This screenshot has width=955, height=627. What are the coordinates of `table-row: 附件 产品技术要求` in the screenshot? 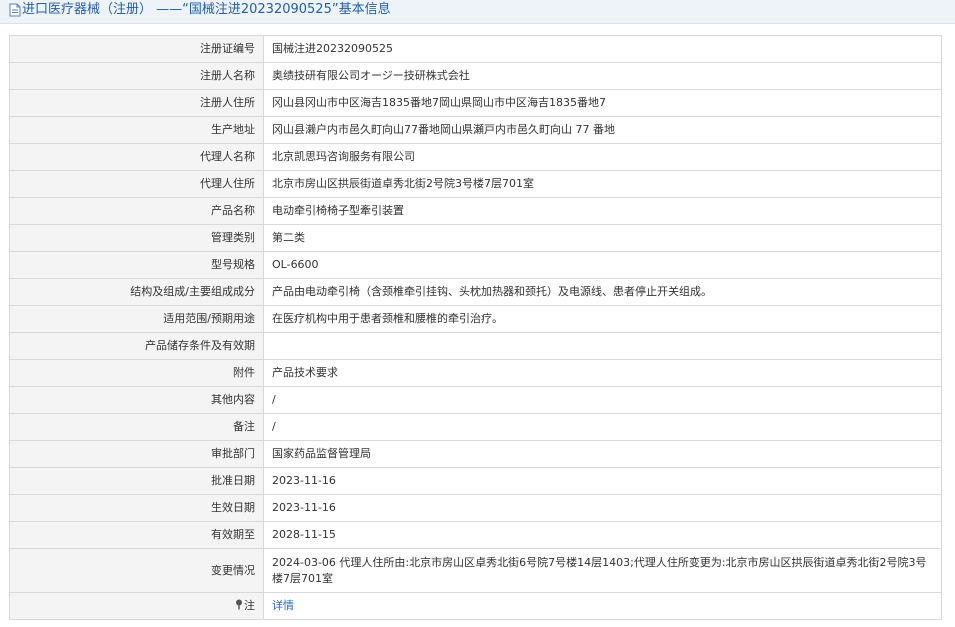 It's located at (475, 373).